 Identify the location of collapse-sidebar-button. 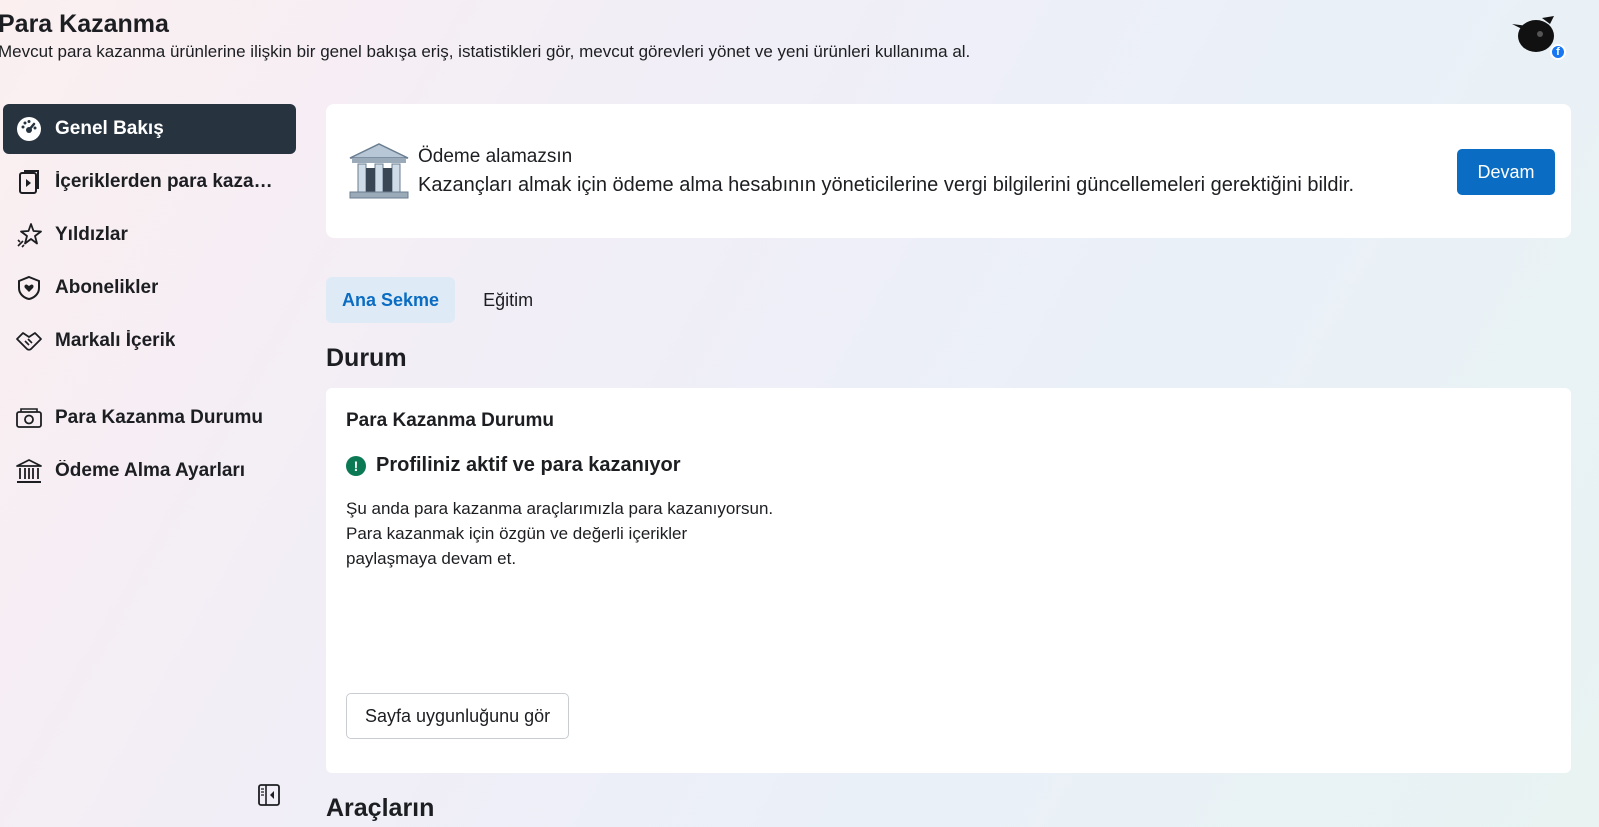
(269, 795).